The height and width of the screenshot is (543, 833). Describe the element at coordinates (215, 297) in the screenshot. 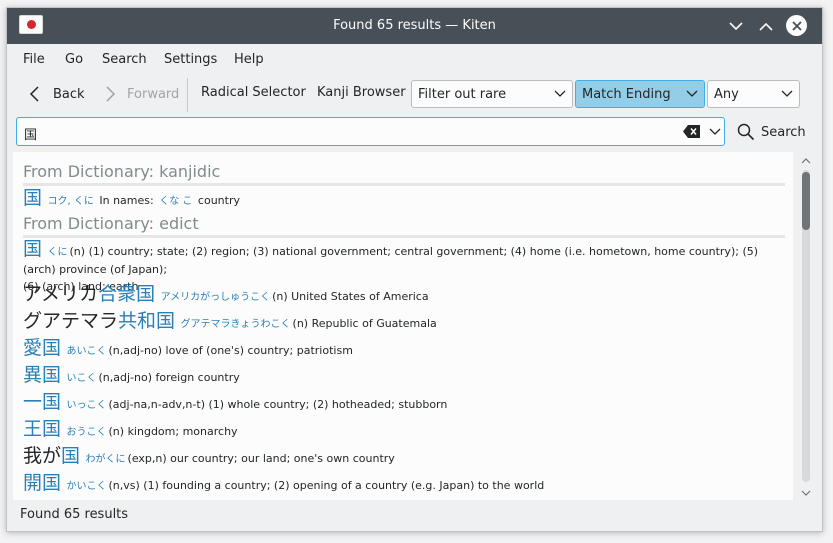

I see `entry-reading: アメリカがっしゅうこく` at that location.